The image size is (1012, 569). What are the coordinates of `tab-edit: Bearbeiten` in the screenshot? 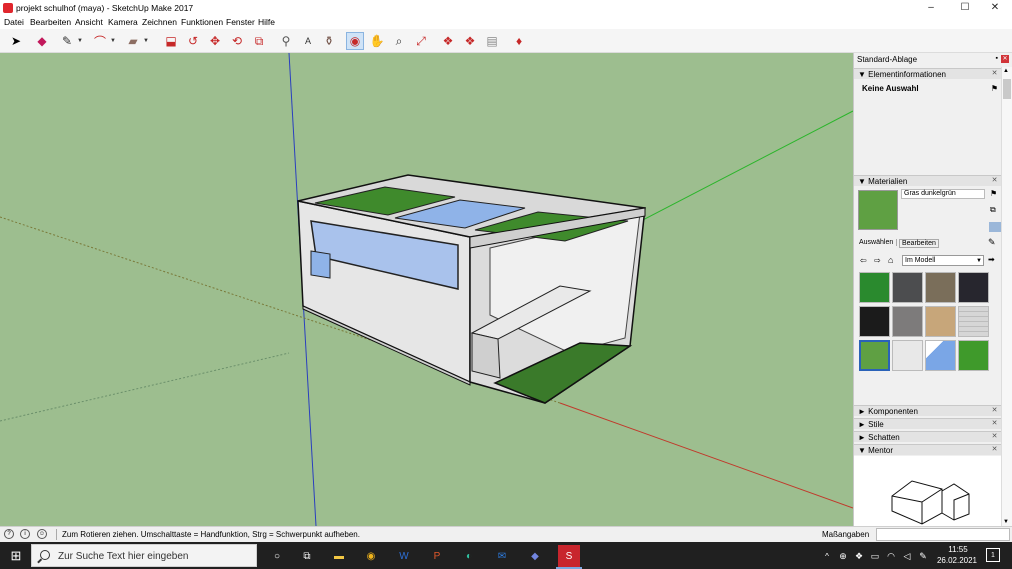 It's located at (919, 243).